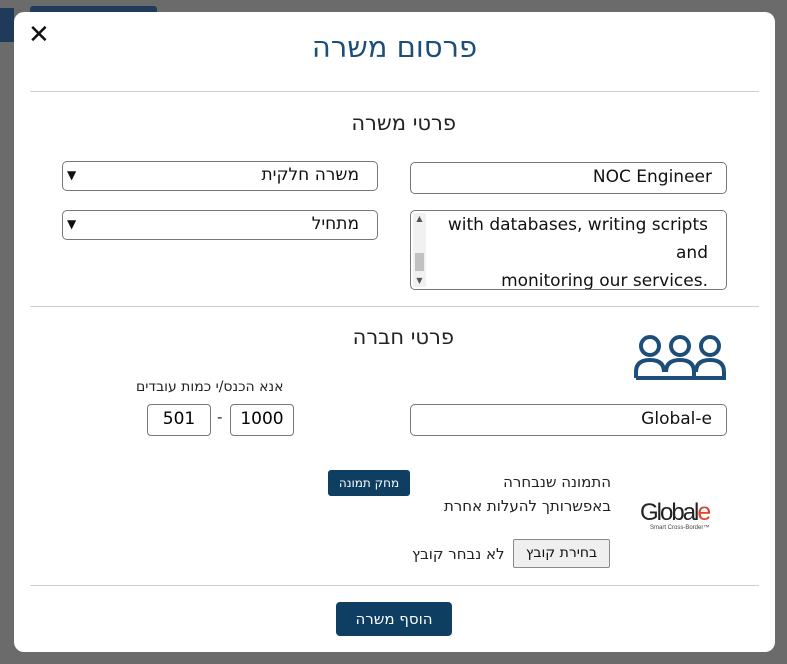 Image resolution: width=787 pixels, height=664 pixels. What do you see at coordinates (335, 224) in the screenshot?
I see `level-selected: מתחיל` at bounding box center [335, 224].